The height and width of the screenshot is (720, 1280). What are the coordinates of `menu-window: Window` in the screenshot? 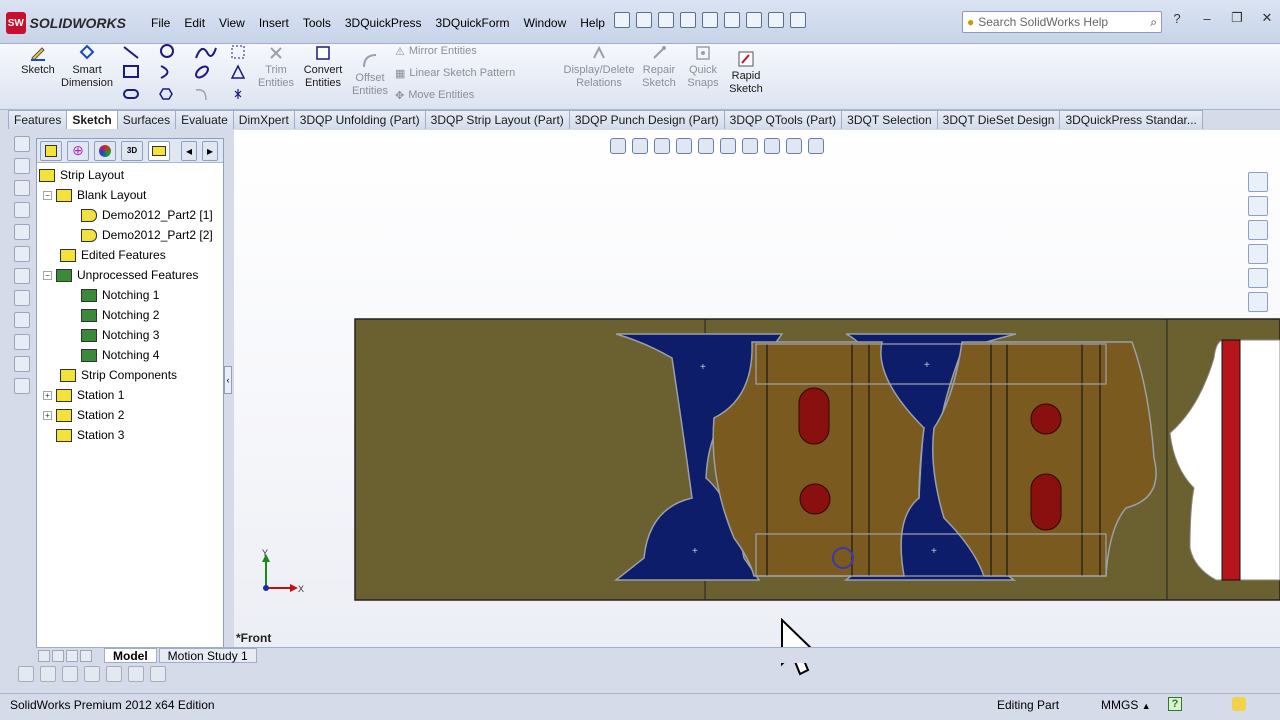 It's located at (545, 23).